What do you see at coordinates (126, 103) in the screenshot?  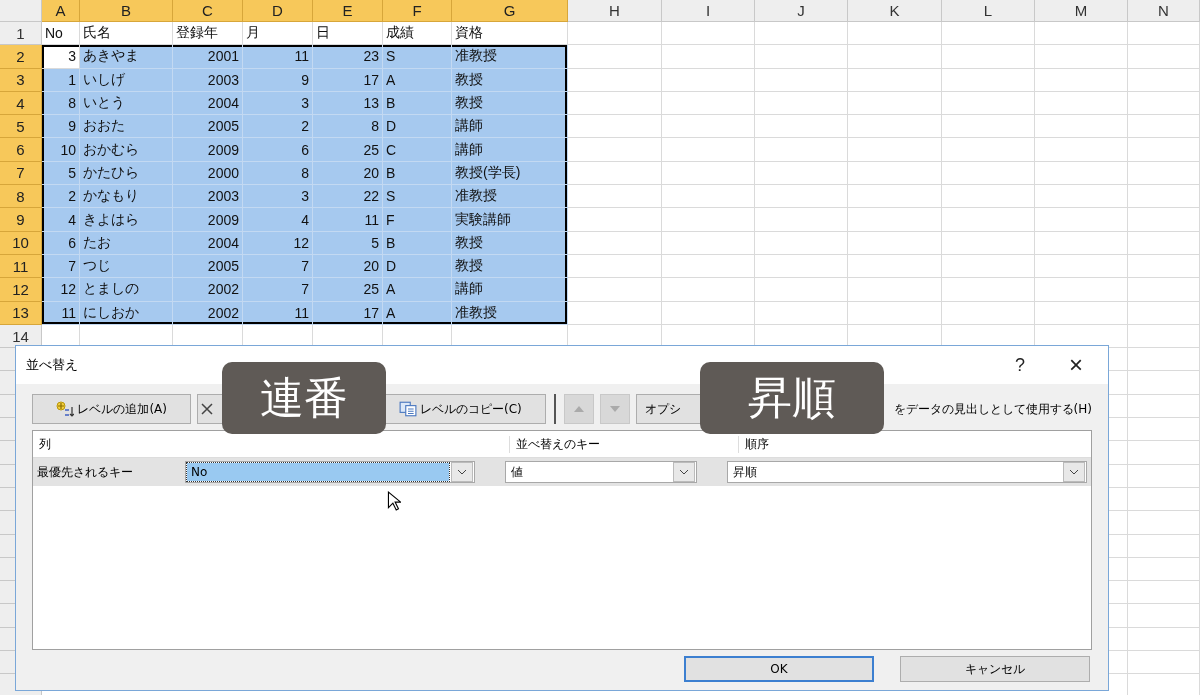 I see `table-cell: いとう` at bounding box center [126, 103].